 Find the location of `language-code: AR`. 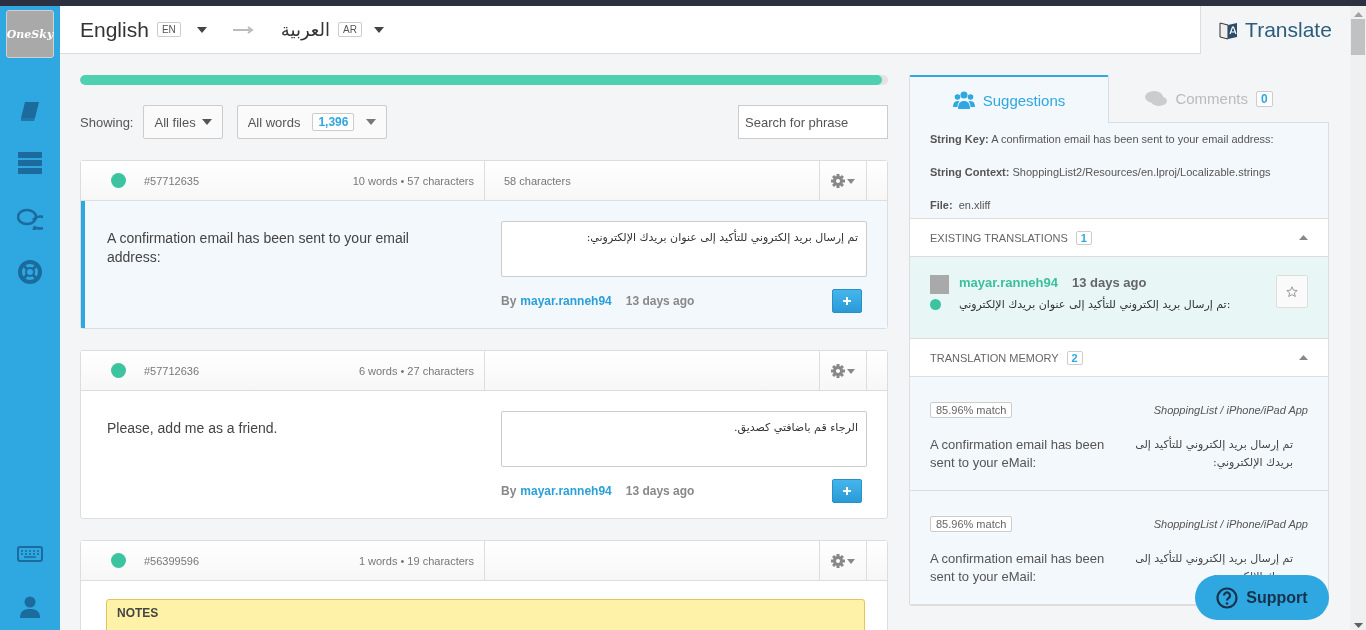

language-code: AR is located at coordinates (350, 29).